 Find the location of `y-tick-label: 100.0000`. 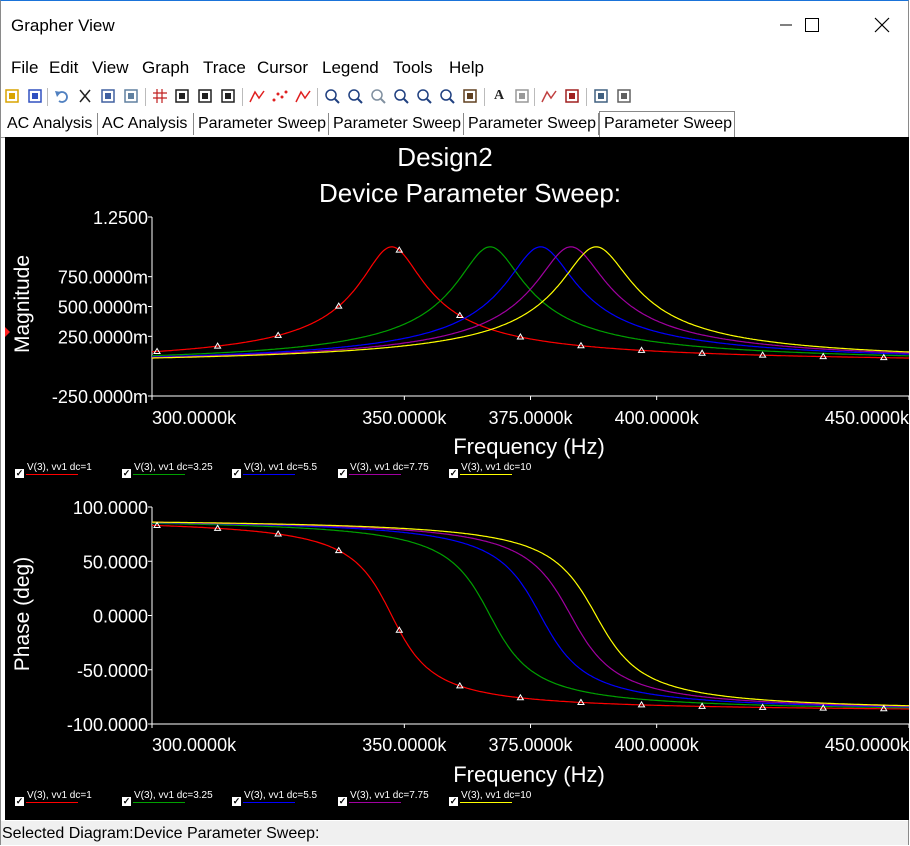

y-tick-label: 100.0000 is located at coordinates (110, 508).